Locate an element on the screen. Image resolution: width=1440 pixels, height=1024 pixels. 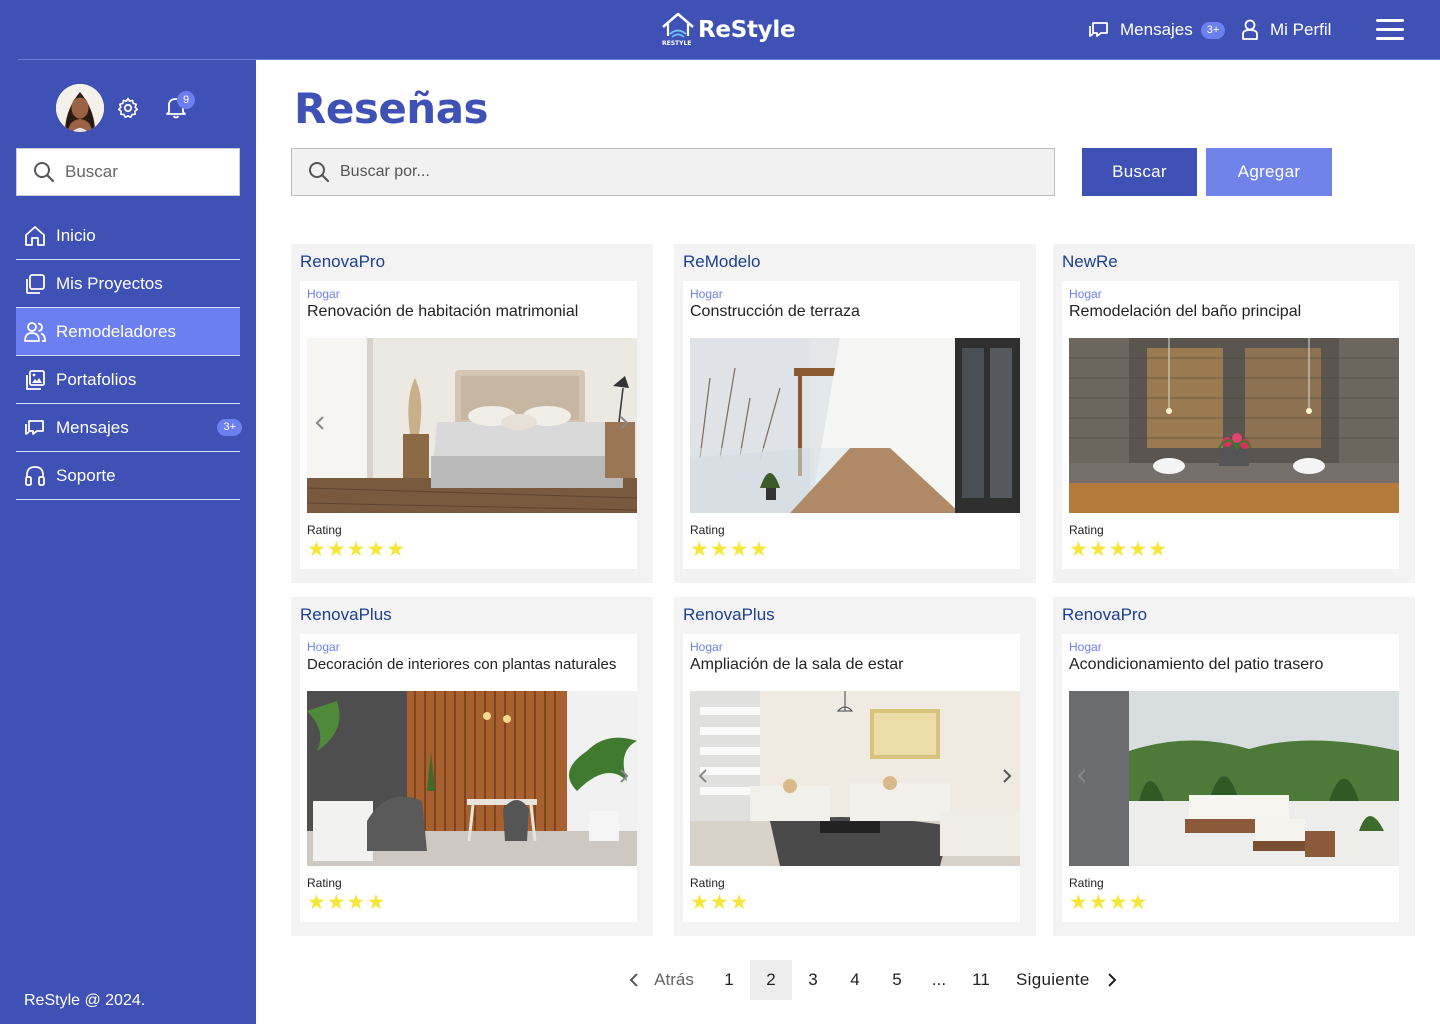
page-title: Reseñas is located at coordinates (391, 108).